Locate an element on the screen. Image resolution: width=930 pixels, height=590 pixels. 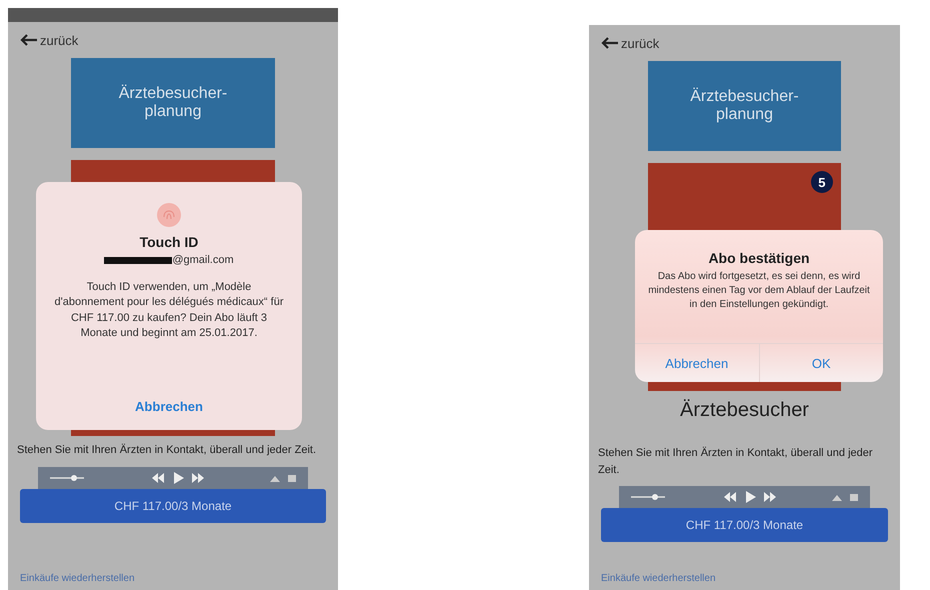
email-text: @gmail.com is located at coordinates (203, 260).